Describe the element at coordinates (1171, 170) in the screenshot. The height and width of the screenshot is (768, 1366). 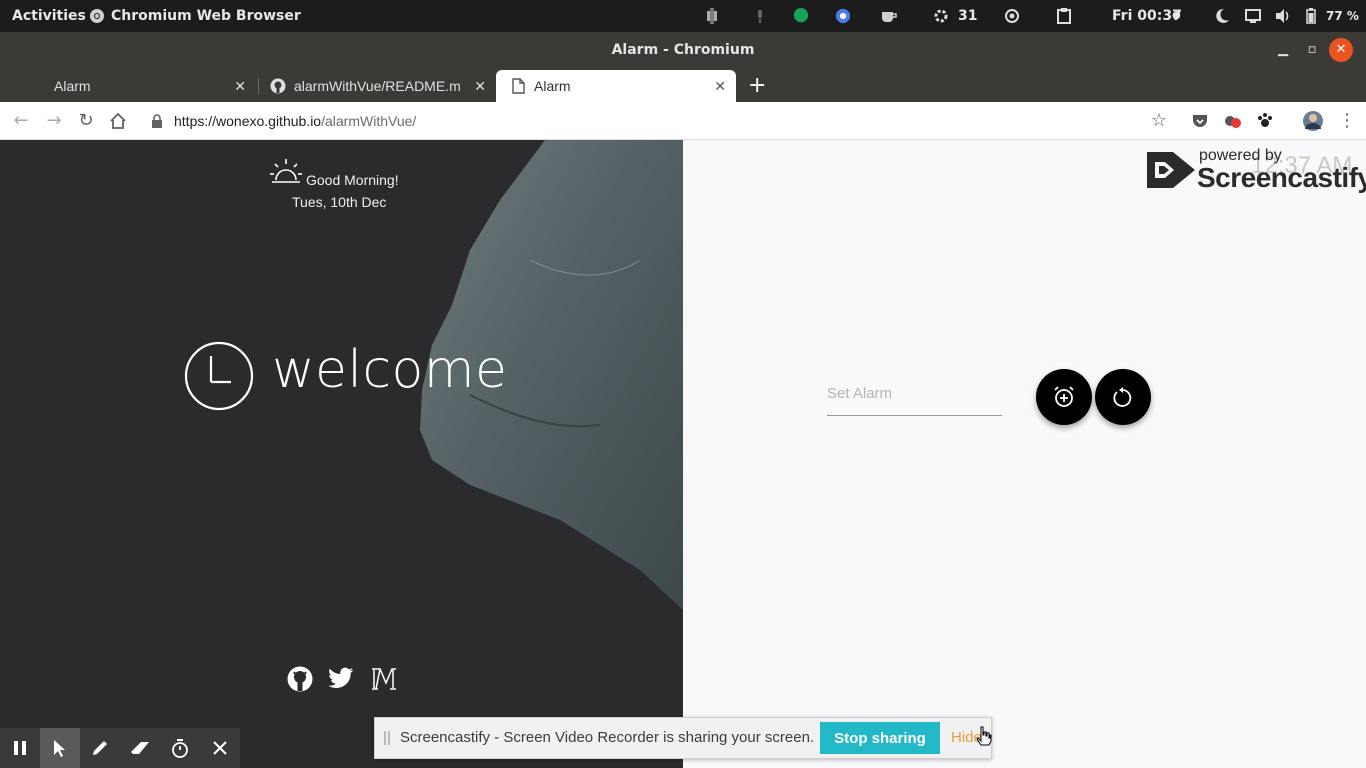
I see `screencastify-logo-icon` at that location.